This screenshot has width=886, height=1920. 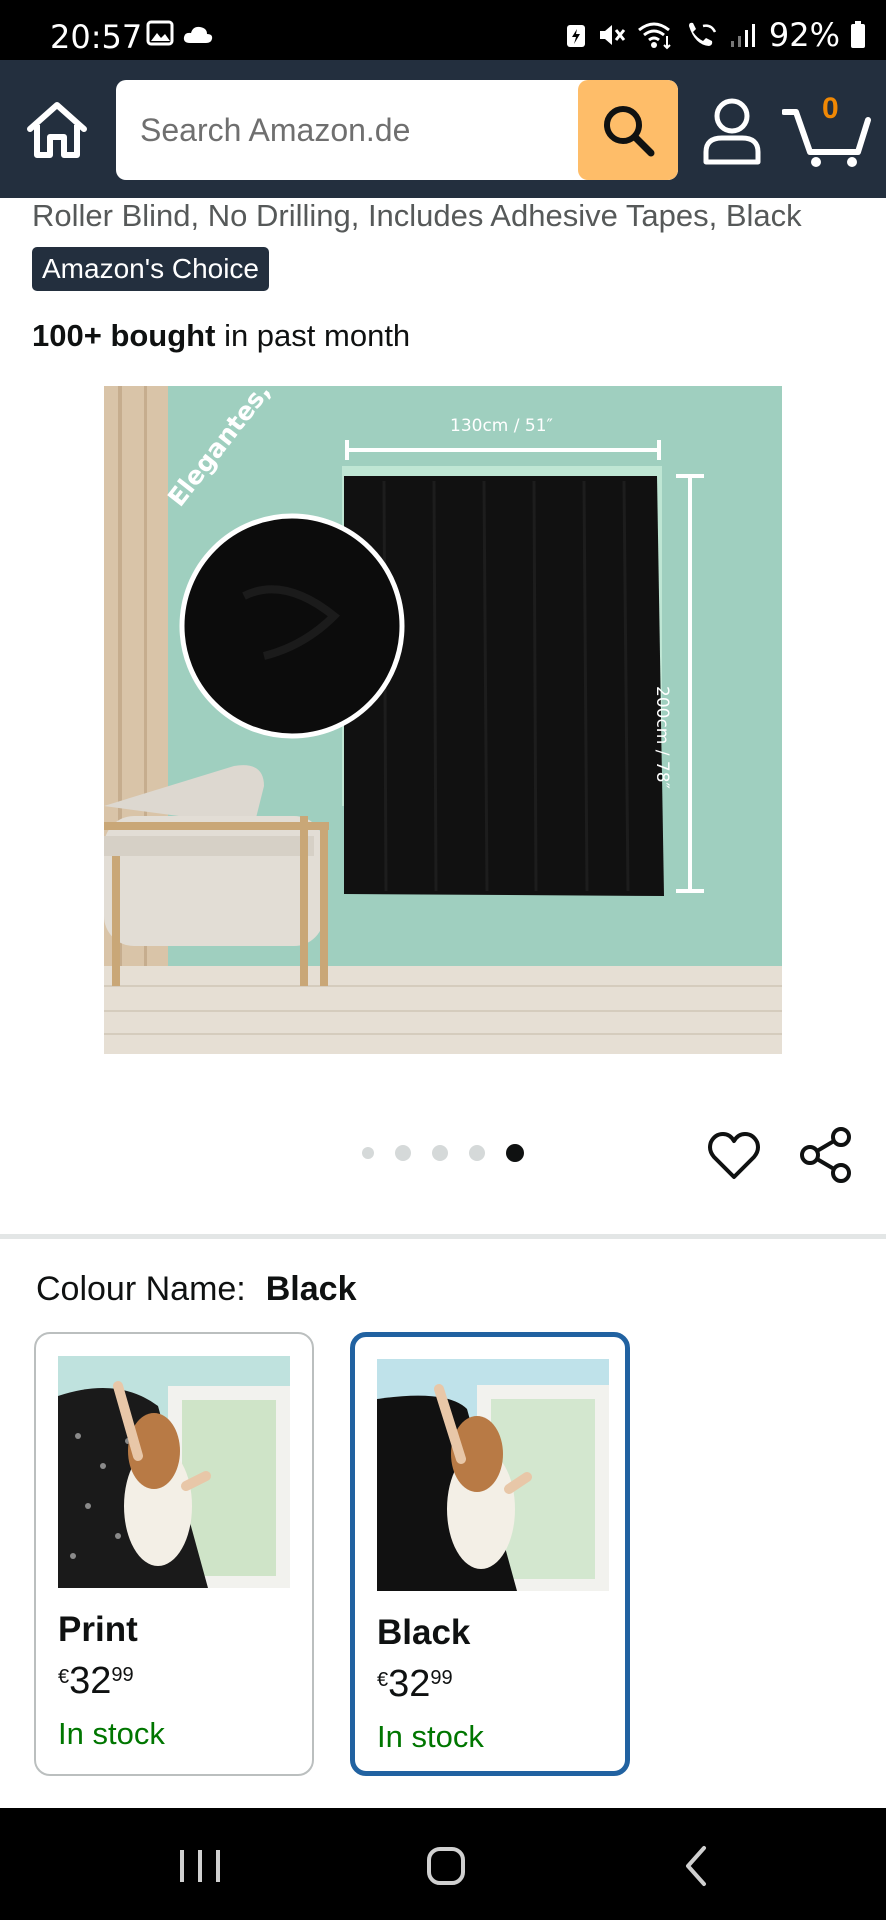 I want to click on colour-option-black: Black € 32 99 In stock, so click(x=490, y=1554).